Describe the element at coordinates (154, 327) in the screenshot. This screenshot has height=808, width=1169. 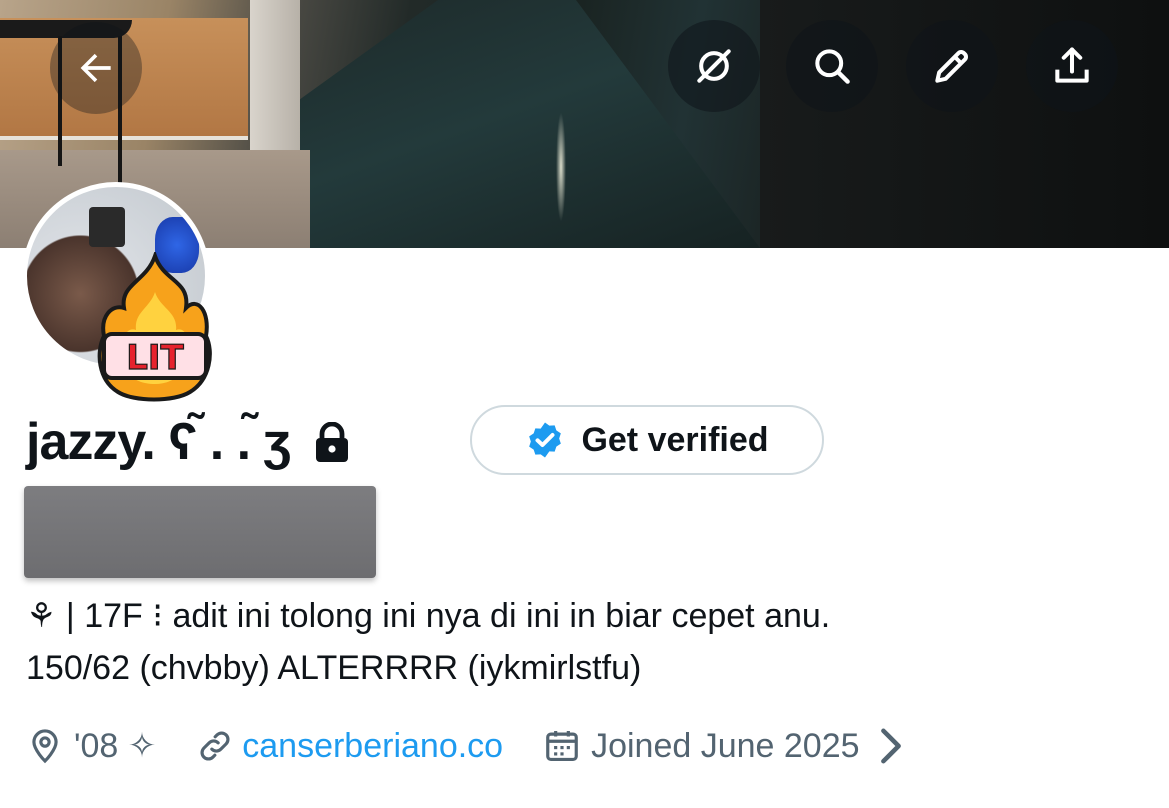
I see `lit-sticker-icon: LIT` at that location.